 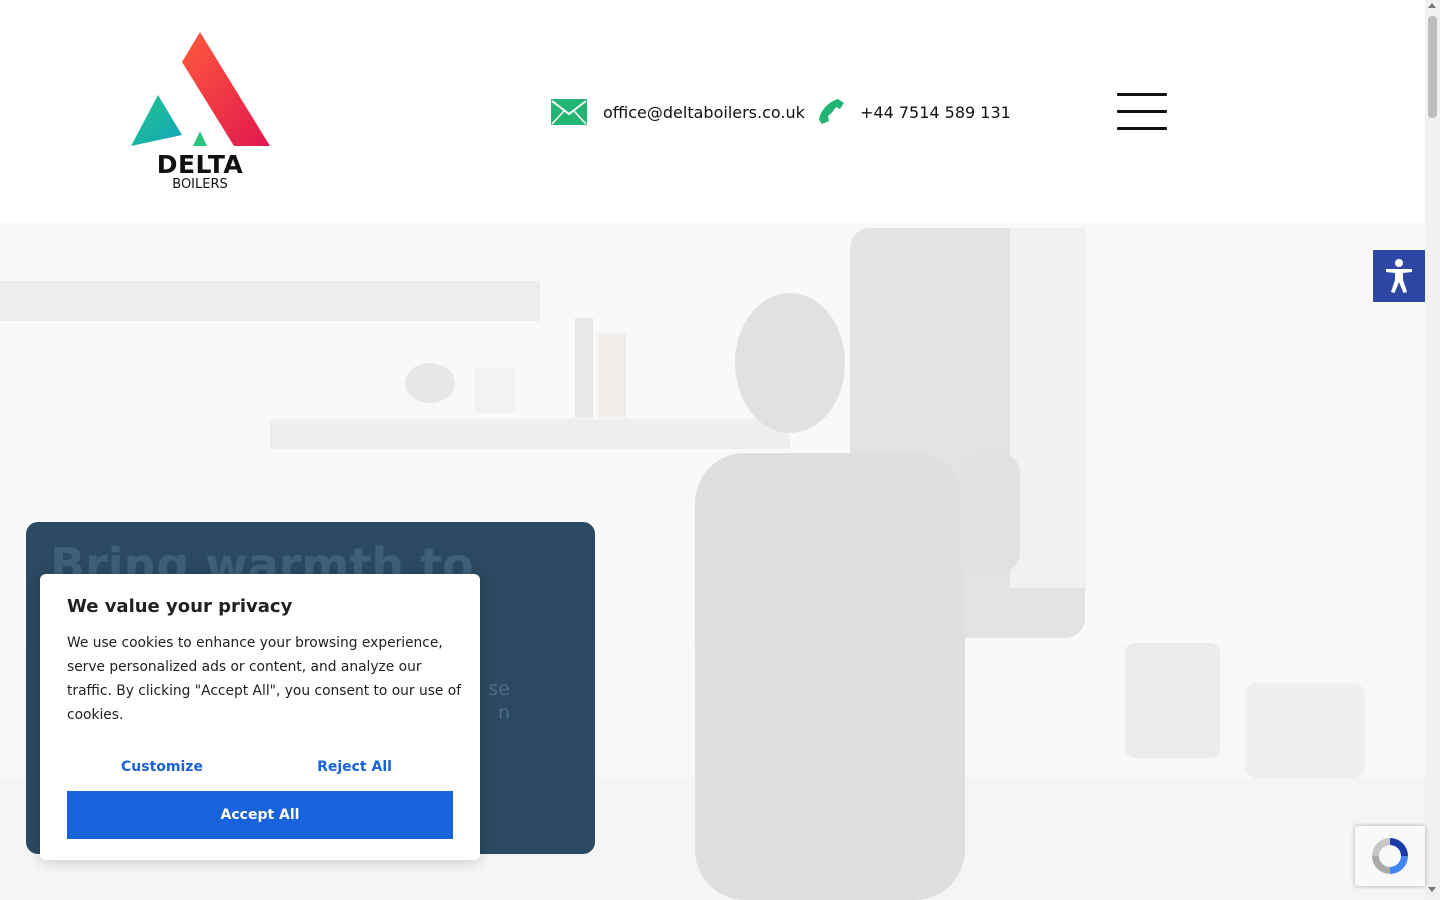 What do you see at coordinates (569, 112) in the screenshot?
I see `mail-icon` at bounding box center [569, 112].